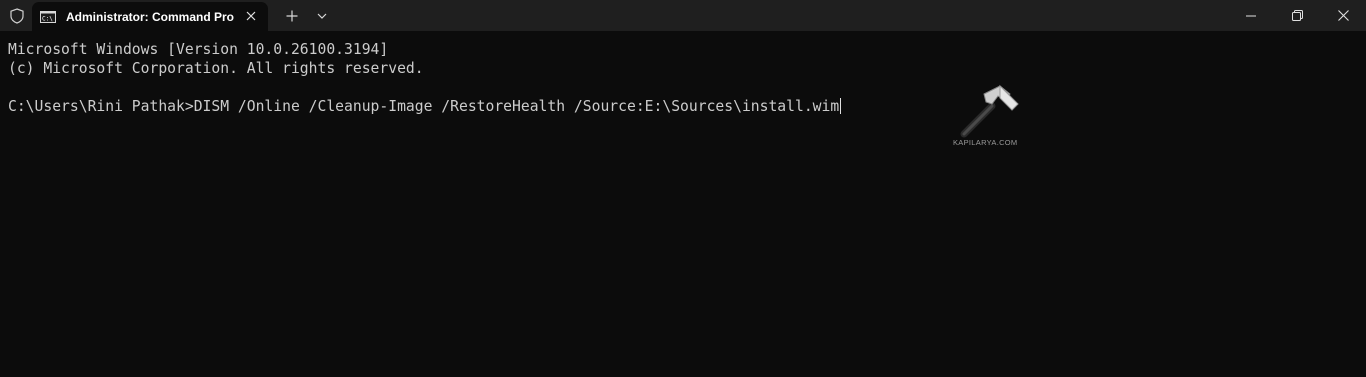 The image size is (1366, 377). I want to click on admin-shield-button, so click(17, 15).